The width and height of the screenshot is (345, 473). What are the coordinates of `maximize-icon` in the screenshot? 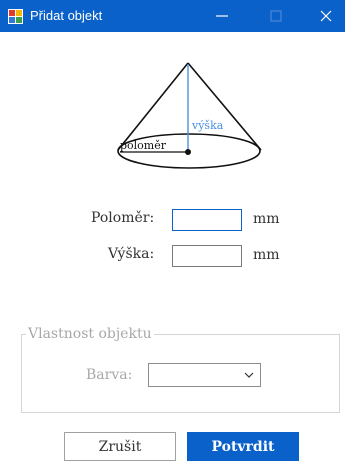 It's located at (276, 16).